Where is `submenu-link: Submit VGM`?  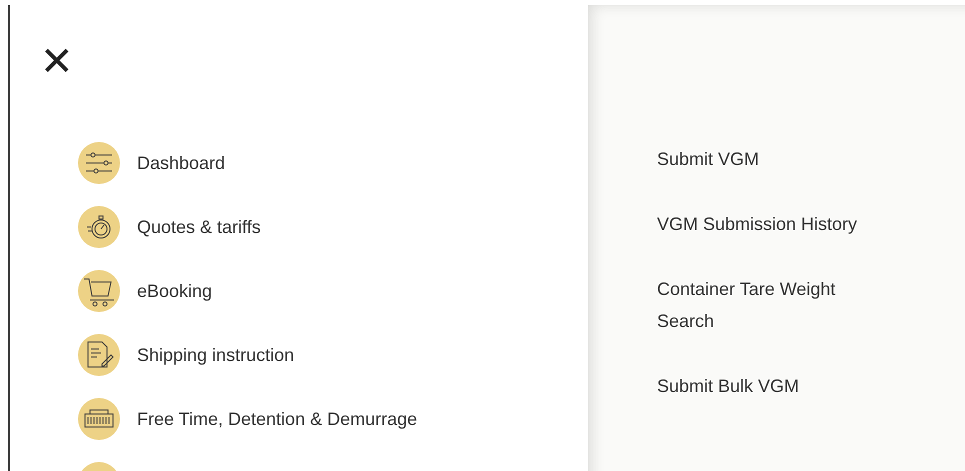 submenu-link: Submit VGM is located at coordinates (762, 159).